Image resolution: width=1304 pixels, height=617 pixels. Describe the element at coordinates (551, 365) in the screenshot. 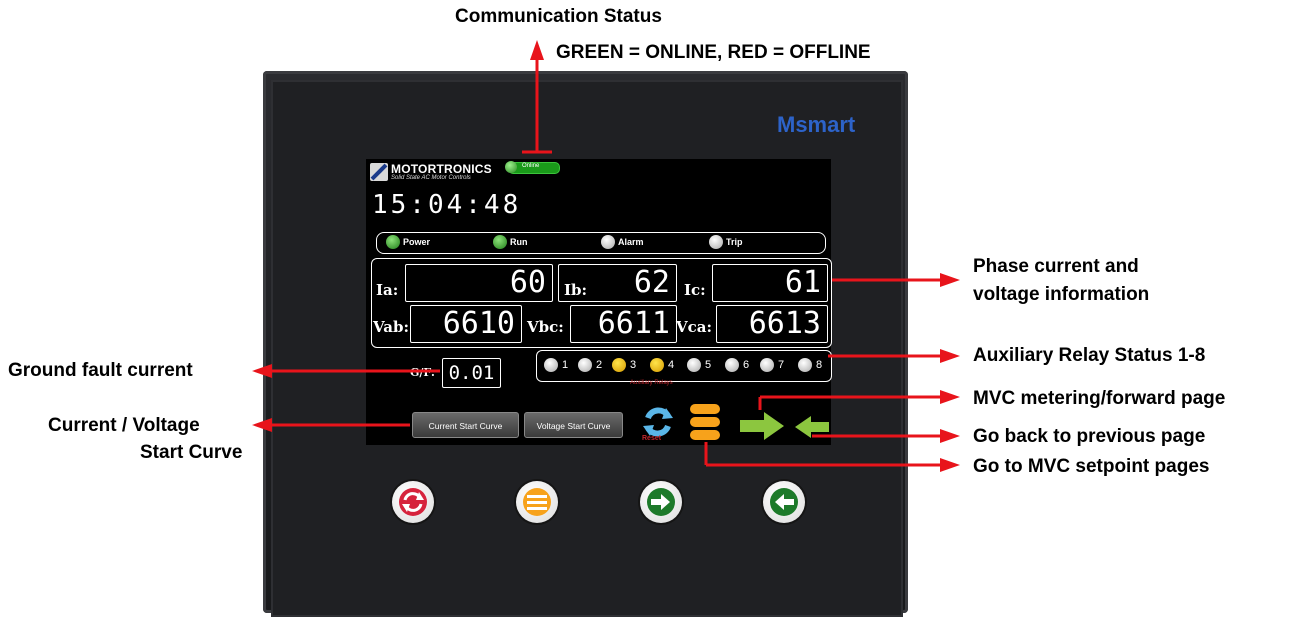

I see `relay-1-led-icon` at that location.